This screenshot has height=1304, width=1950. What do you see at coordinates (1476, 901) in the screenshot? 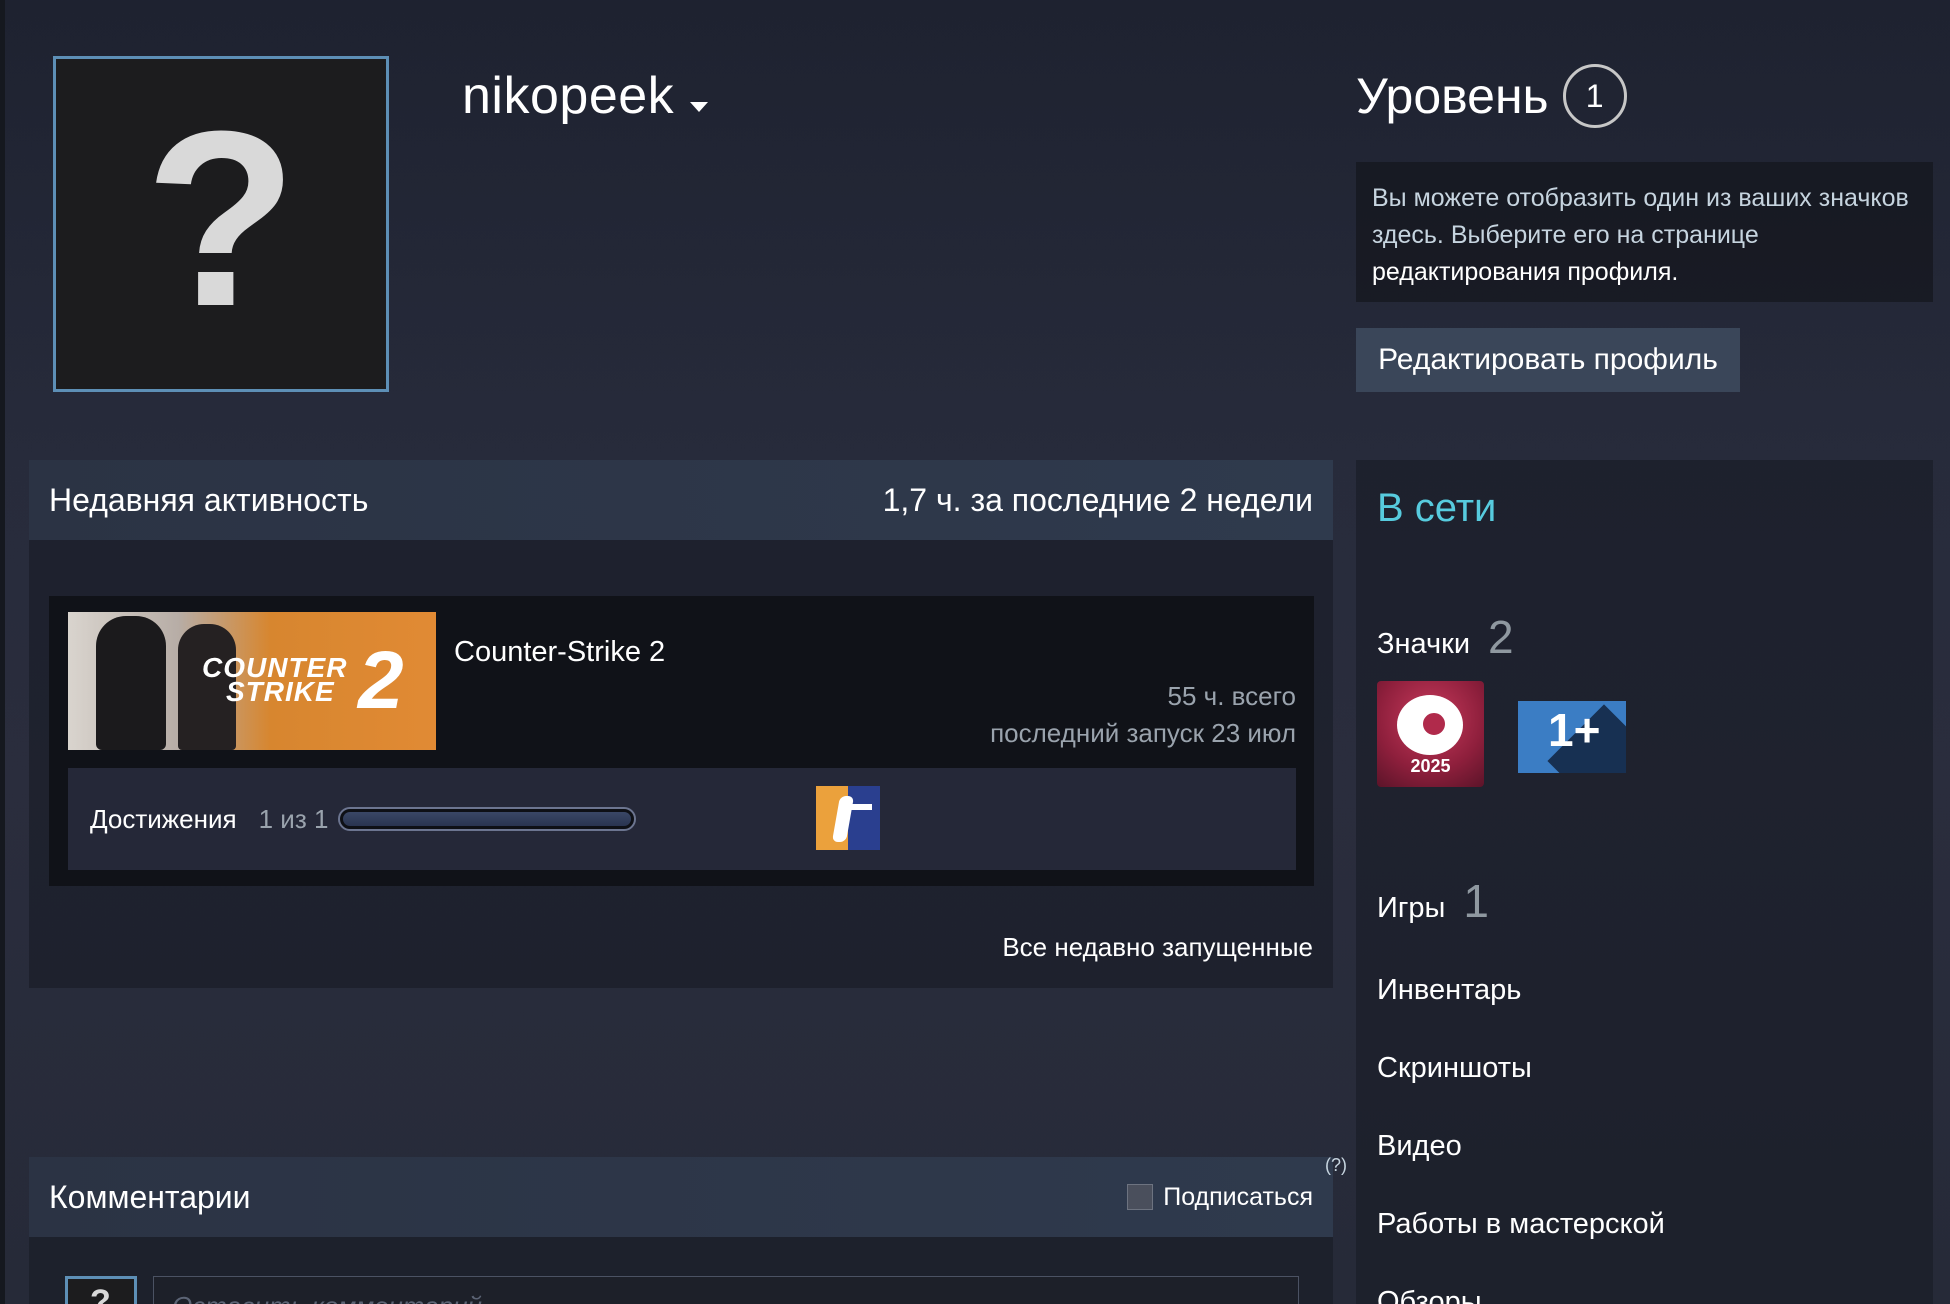
I see `games-count: 1` at bounding box center [1476, 901].